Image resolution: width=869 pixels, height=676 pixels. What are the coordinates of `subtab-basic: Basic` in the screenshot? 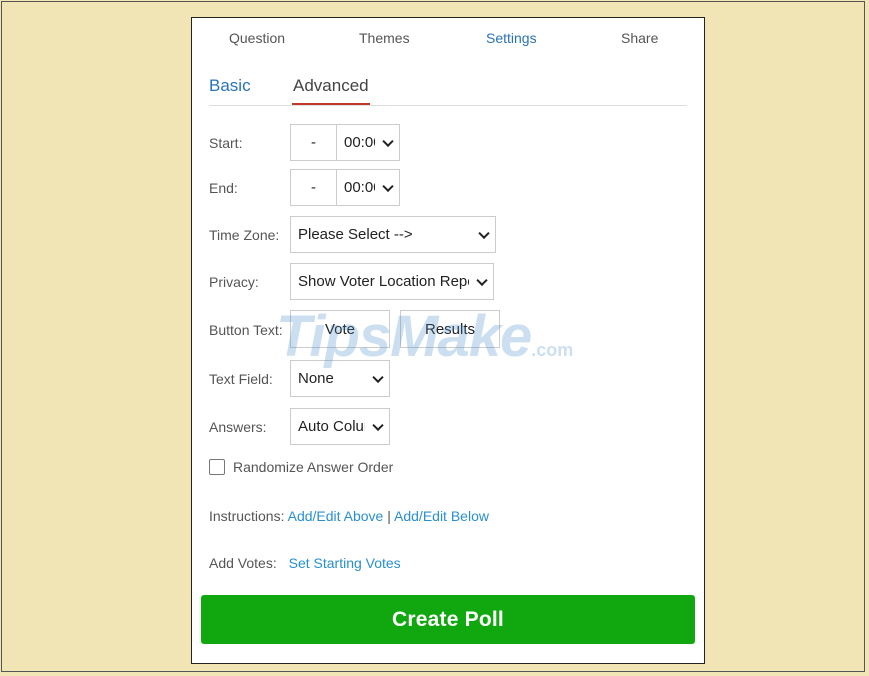 It's located at (230, 86).